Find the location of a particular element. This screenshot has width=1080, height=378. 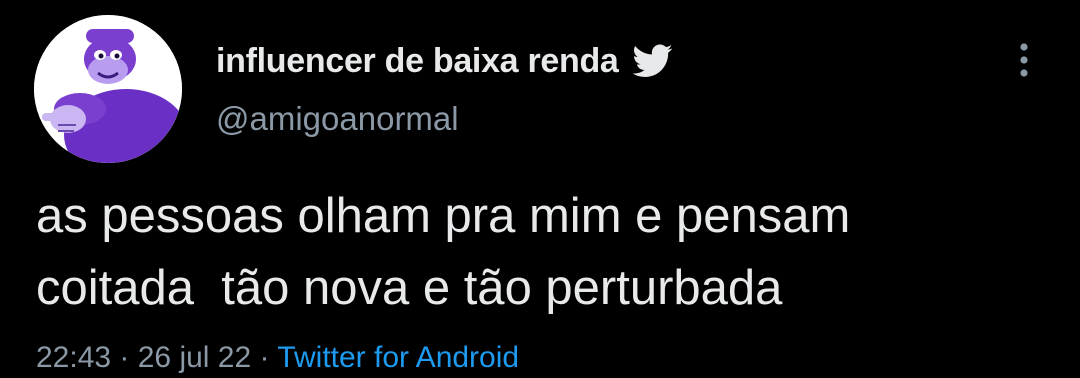

avatar-image is located at coordinates (108, 89).